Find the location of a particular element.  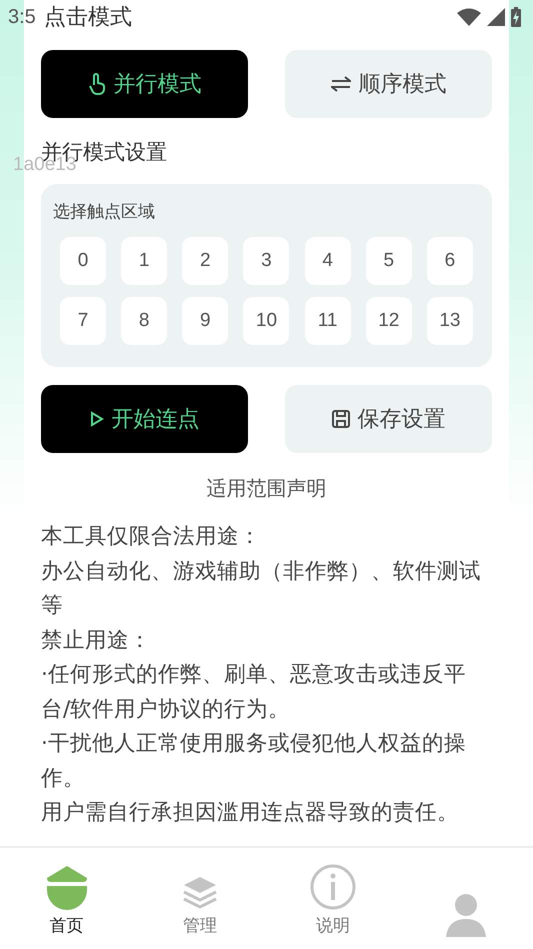

status-time: 3:5 is located at coordinates (22, 17).